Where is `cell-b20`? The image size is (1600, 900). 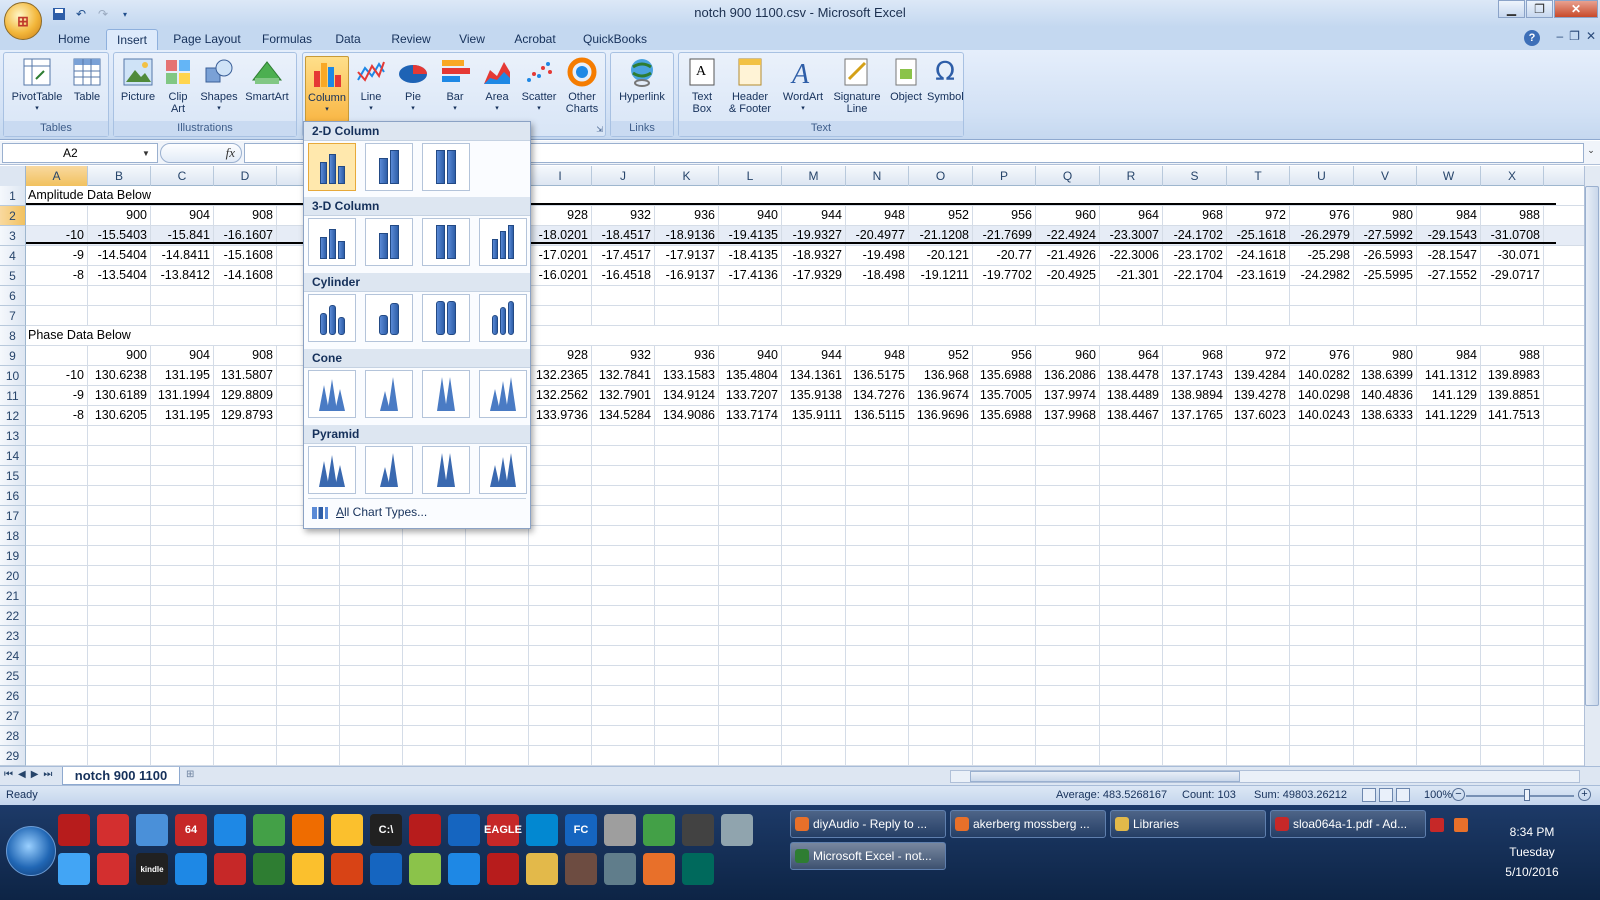
cell-b20 is located at coordinates (119, 575).